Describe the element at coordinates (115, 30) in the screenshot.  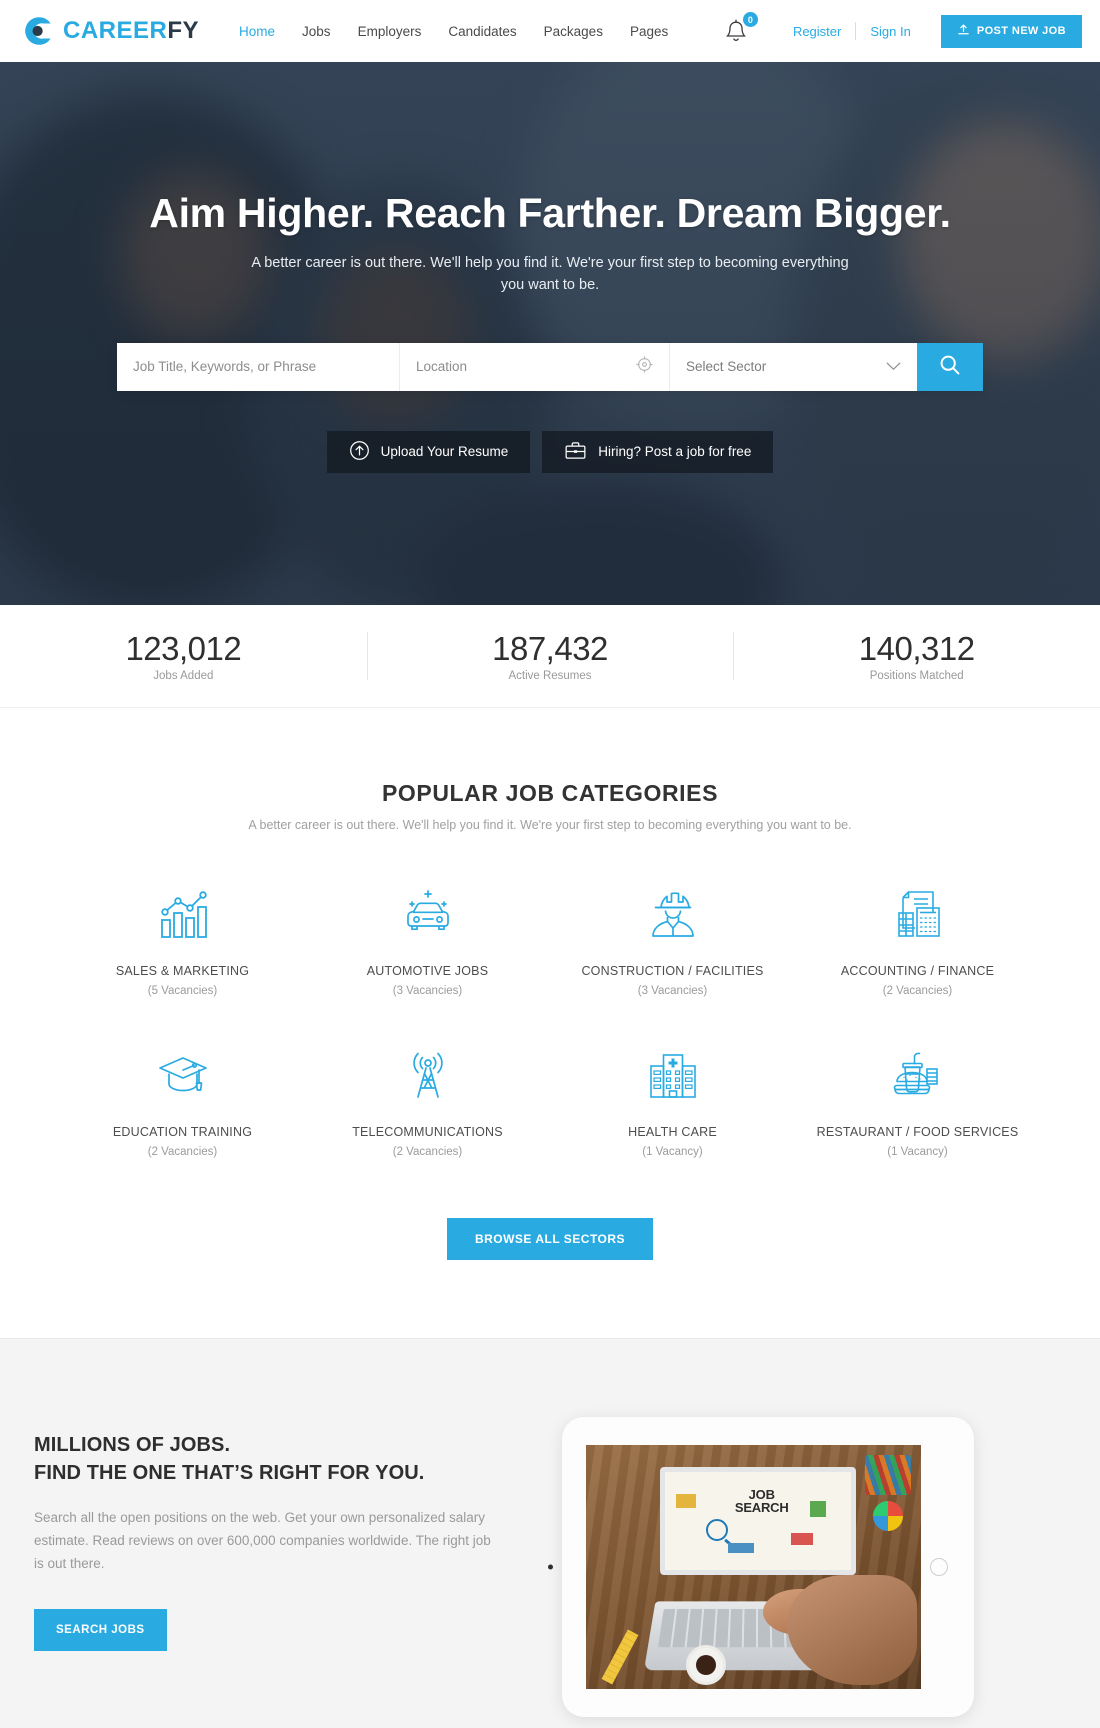
I see `logo-text-primary: CAREER` at that location.